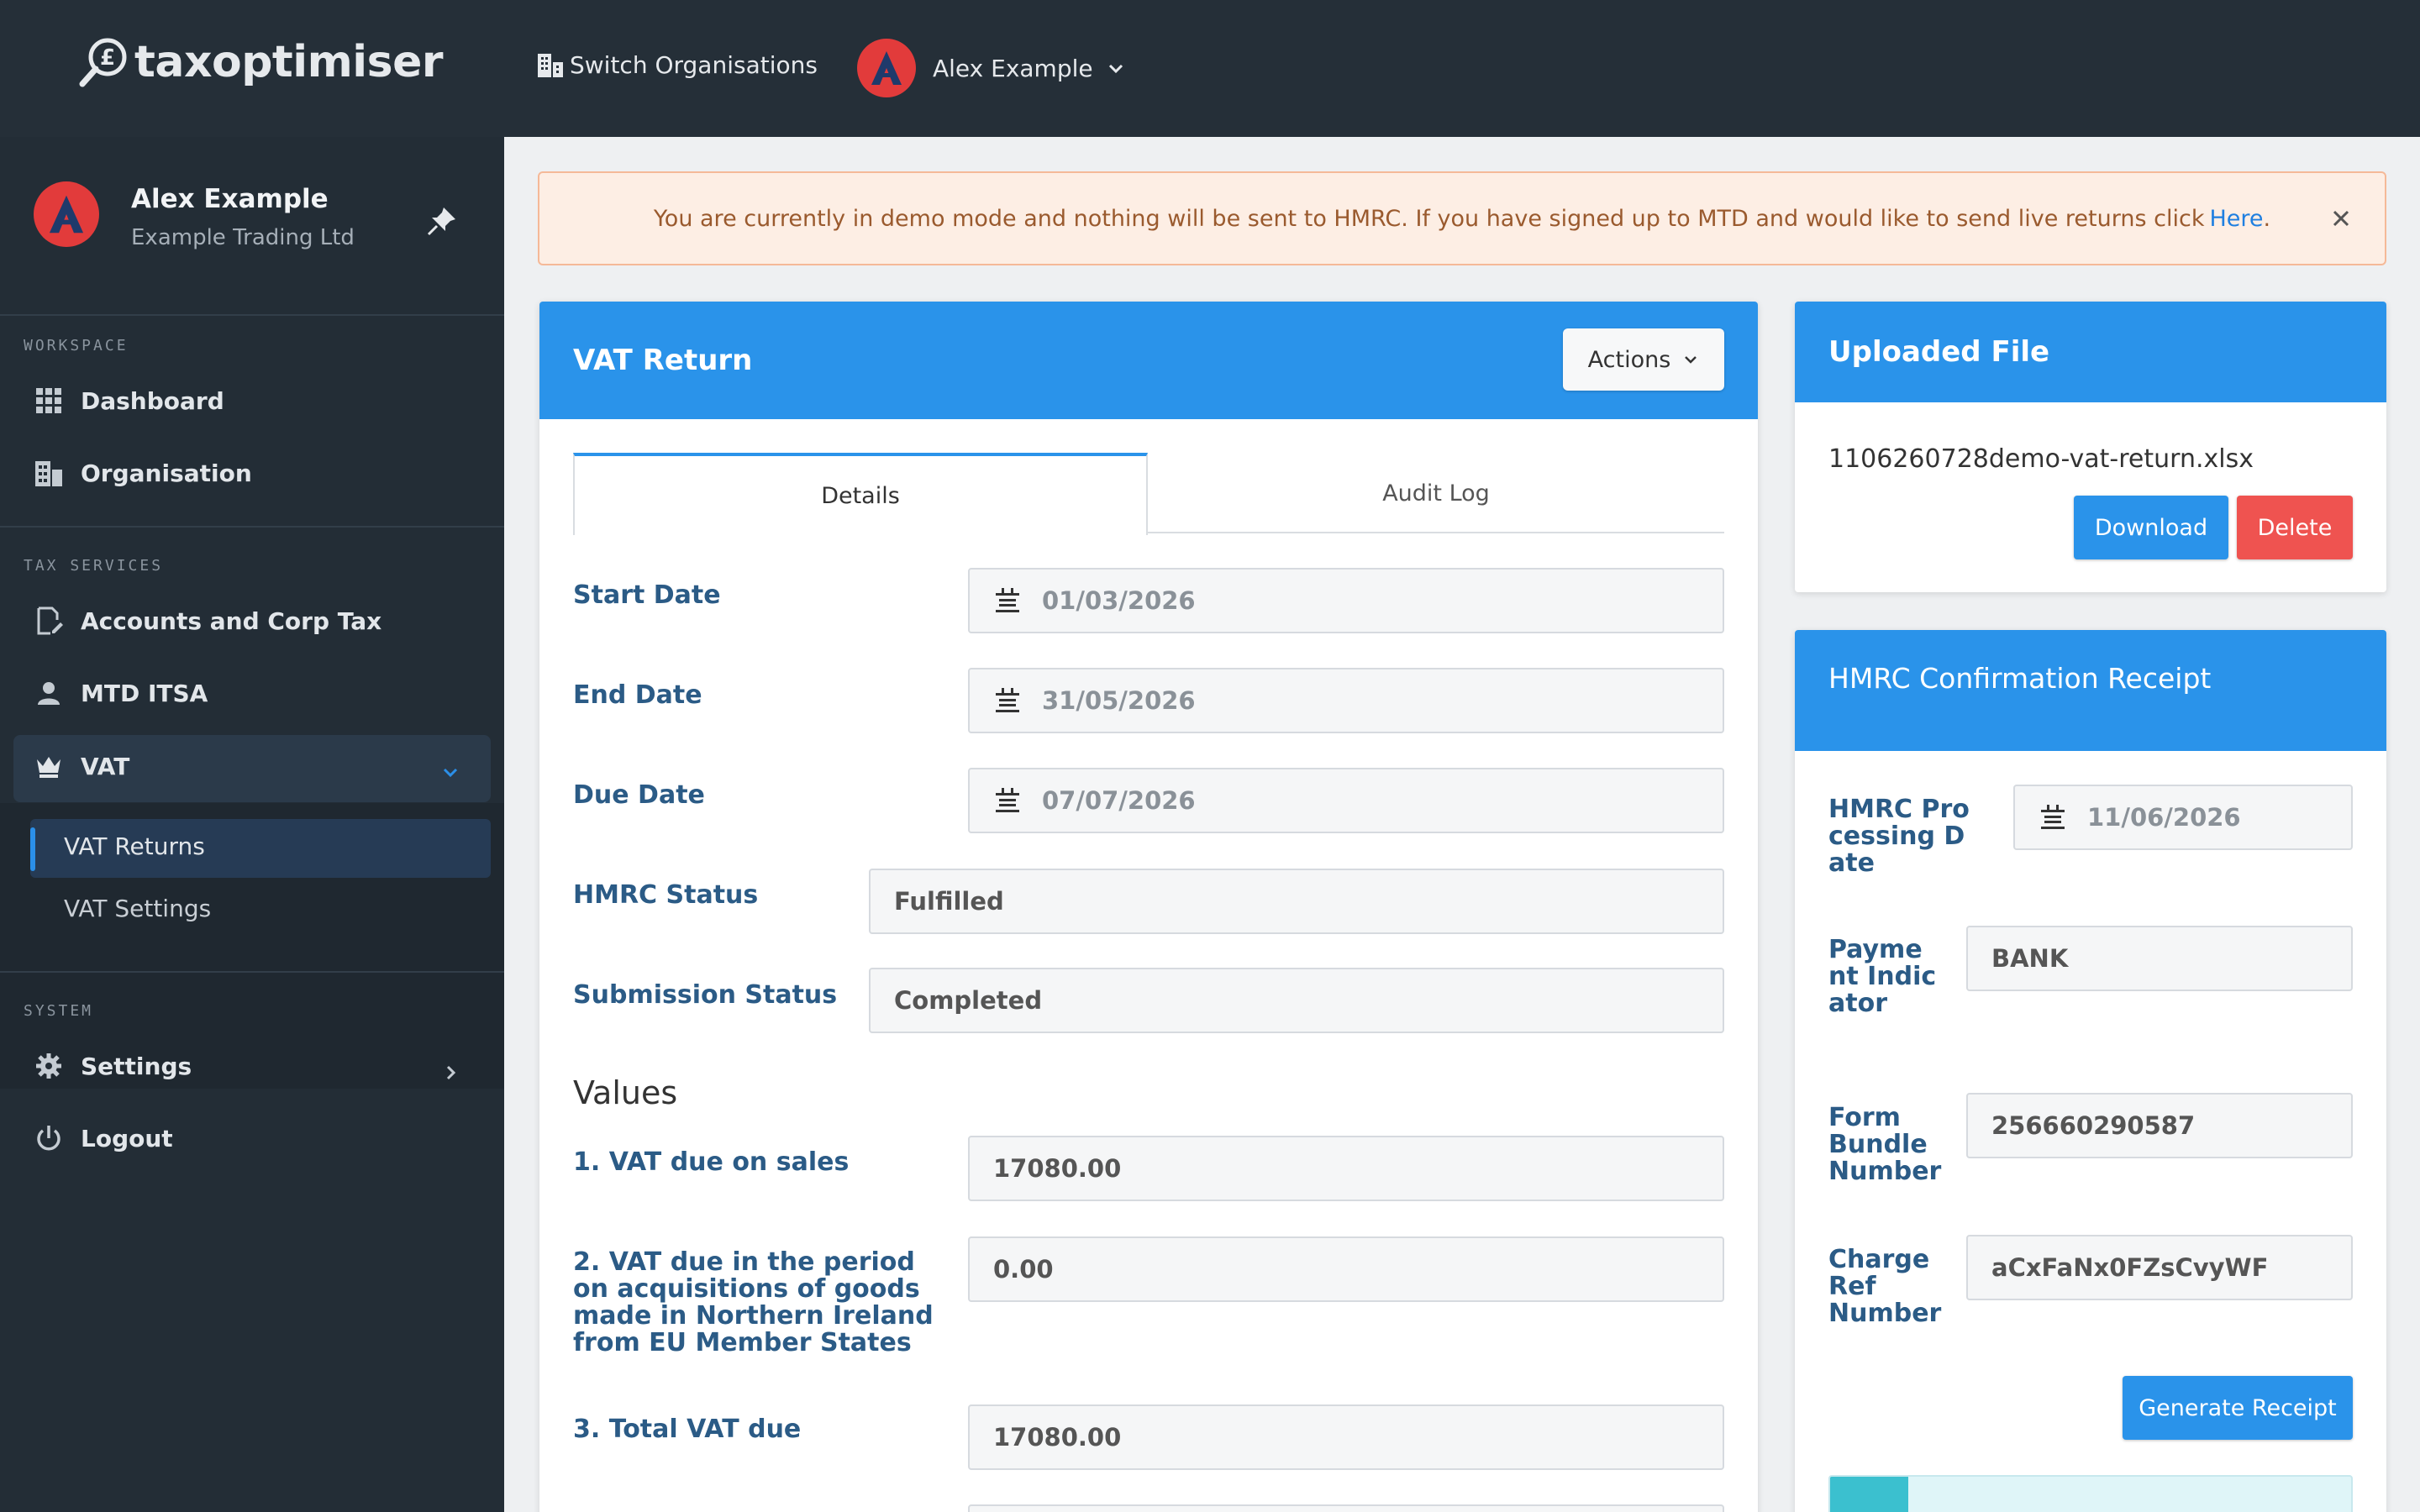 The image size is (2420, 1512). Describe the element at coordinates (144, 693) in the screenshot. I see `sidebar-item-label: MTD ITSA` at that location.